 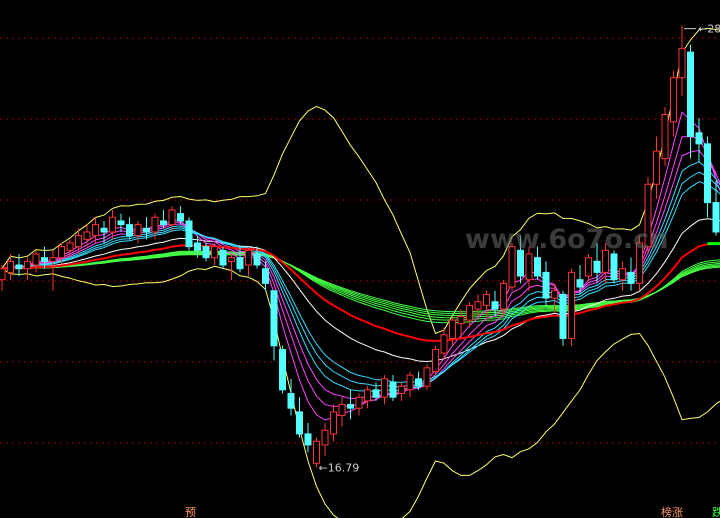 I want to click on signal-marker: 跌, so click(x=716, y=511).